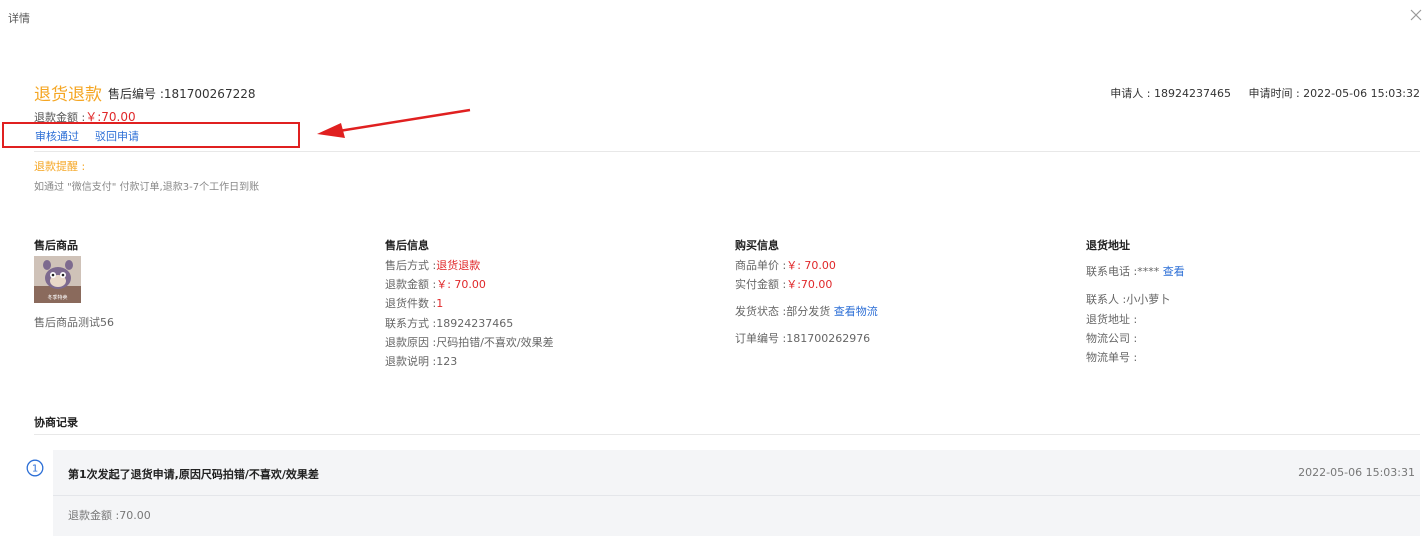  I want to click on product-name: 售后商品测试56, so click(74, 322).